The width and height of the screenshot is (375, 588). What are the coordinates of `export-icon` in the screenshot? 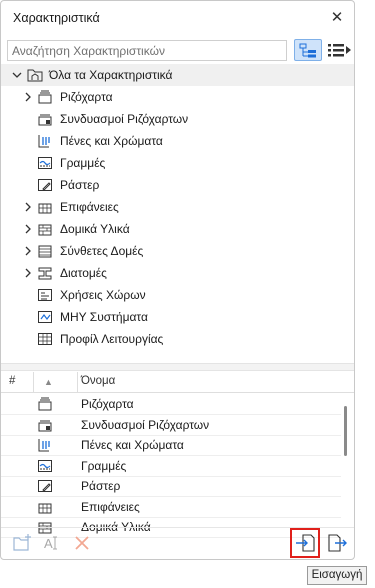 It's located at (337, 543).